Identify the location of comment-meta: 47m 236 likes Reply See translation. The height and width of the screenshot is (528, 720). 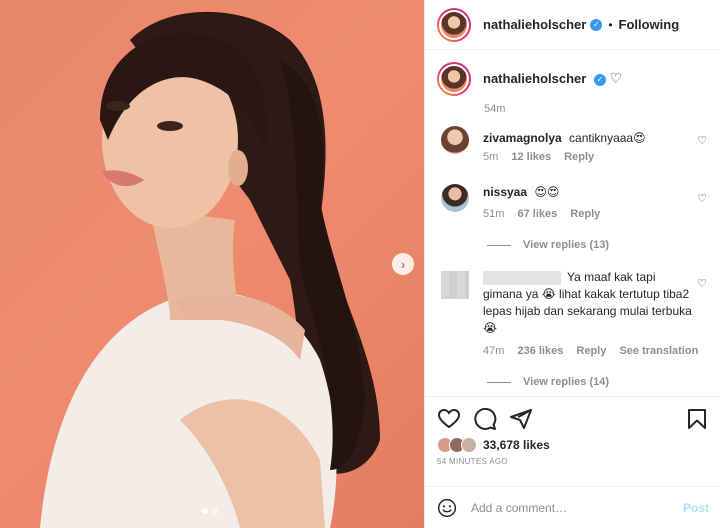
(595, 351).